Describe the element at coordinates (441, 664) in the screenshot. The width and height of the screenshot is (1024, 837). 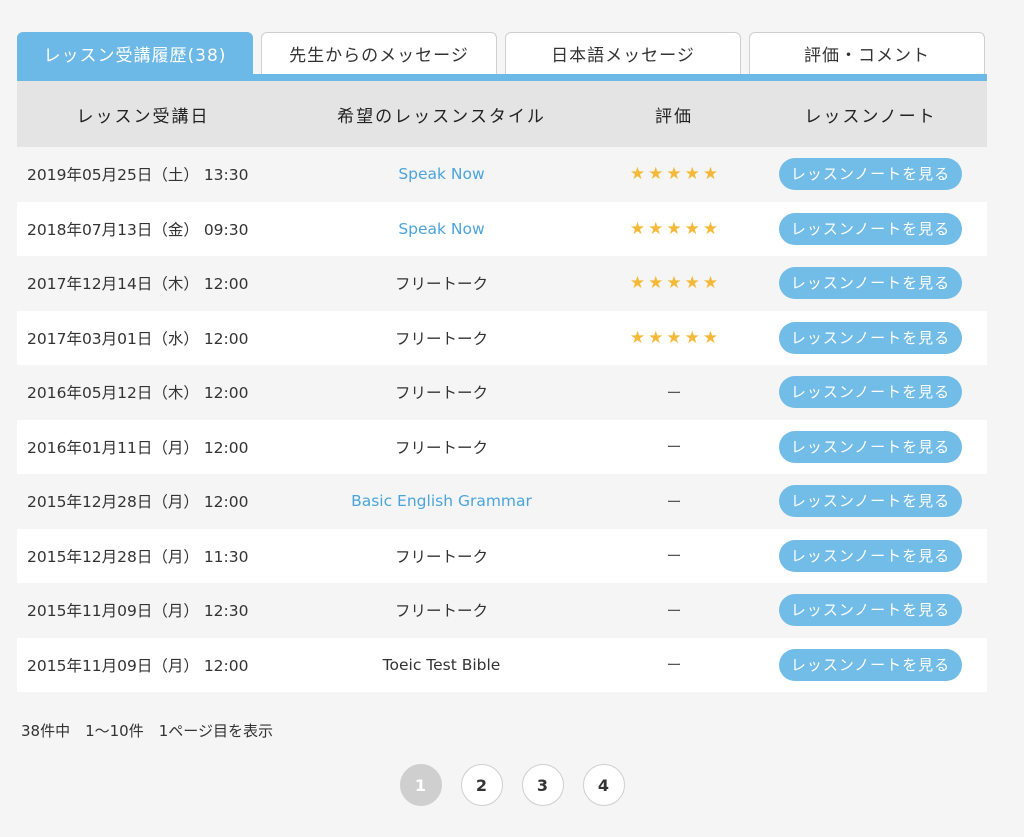
I see `lesson-style: Toeic Test Bible` at that location.